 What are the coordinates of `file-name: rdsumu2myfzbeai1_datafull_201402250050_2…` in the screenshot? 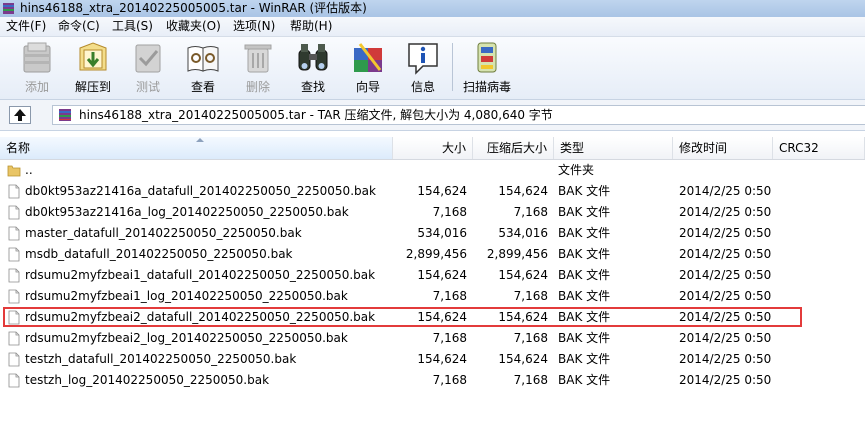 It's located at (200, 275).